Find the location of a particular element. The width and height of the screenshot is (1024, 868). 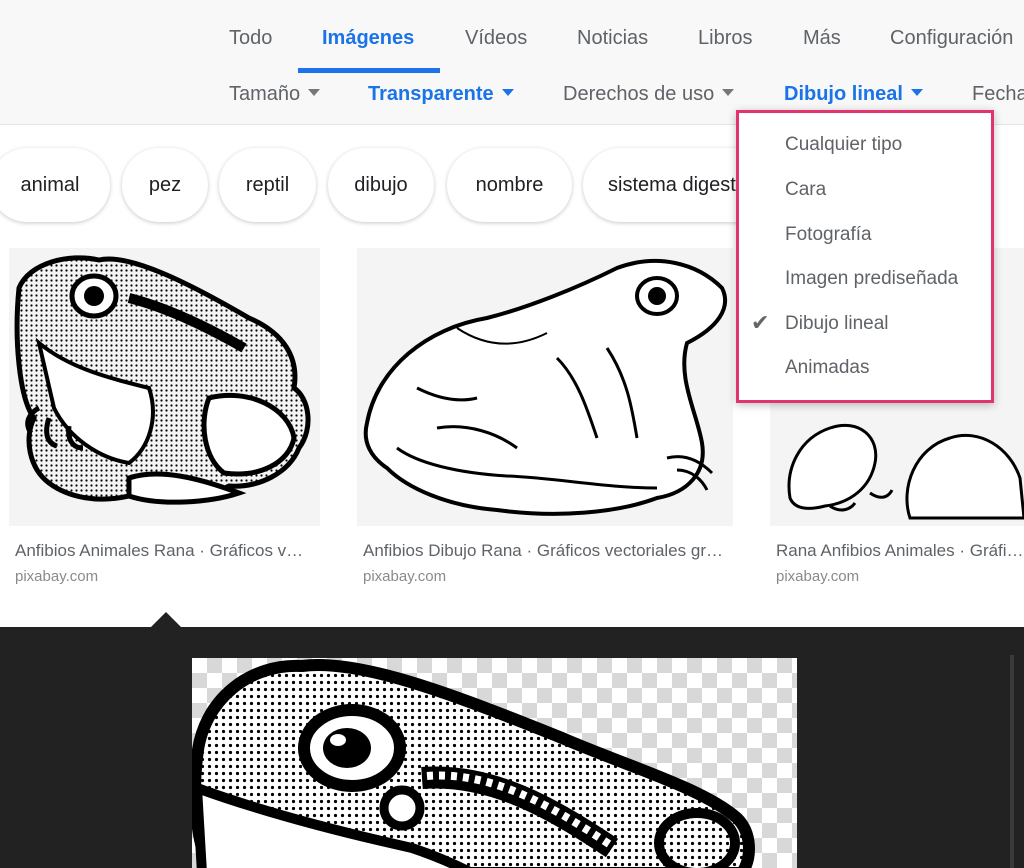

tool-tamano: Tamaño is located at coordinates (275, 94).